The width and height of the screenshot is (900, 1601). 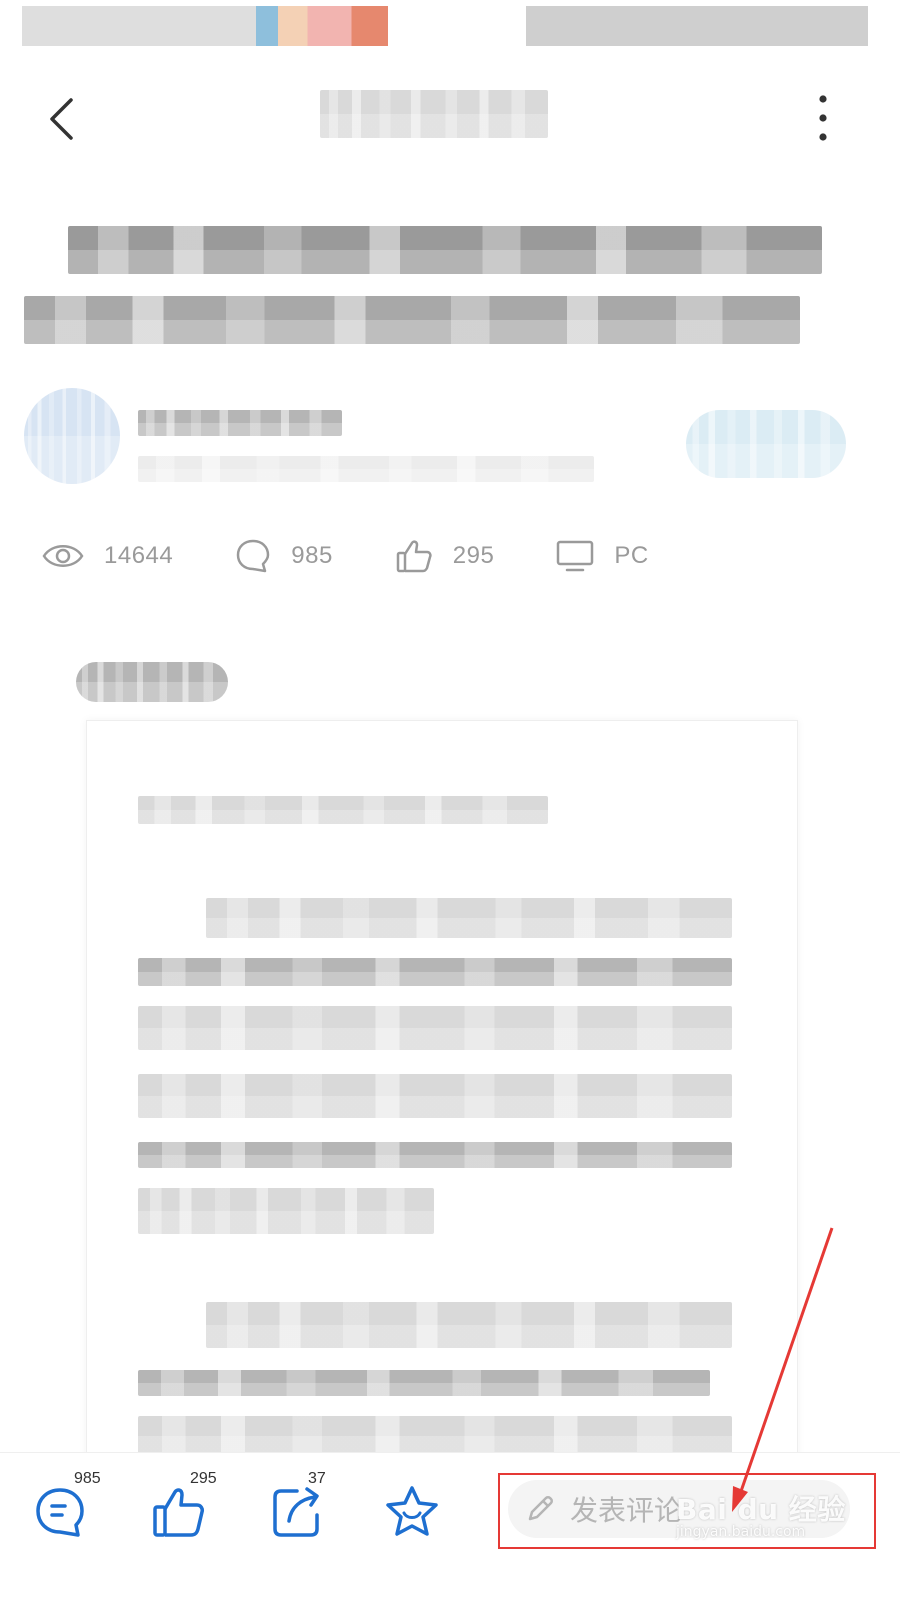 What do you see at coordinates (205, 26) in the screenshot?
I see `status-bar-left` at bounding box center [205, 26].